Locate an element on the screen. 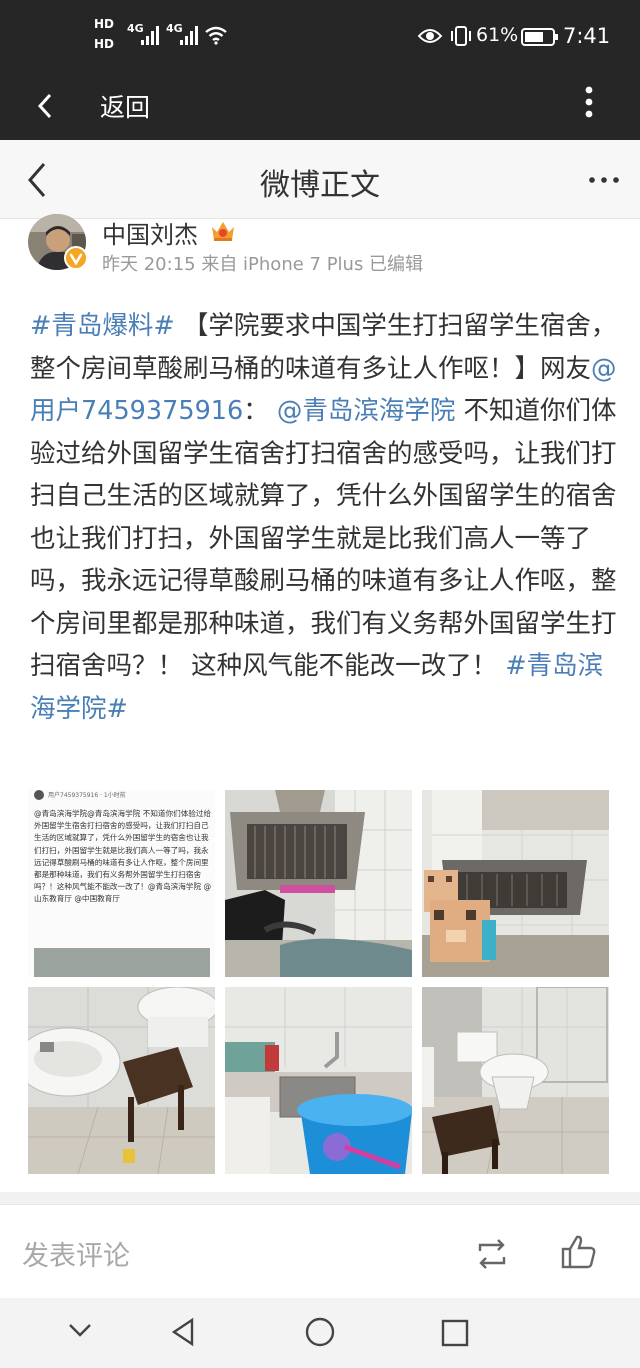 This screenshot has height=1368, width=640. nav-home-icon is located at coordinates (320, 1332).